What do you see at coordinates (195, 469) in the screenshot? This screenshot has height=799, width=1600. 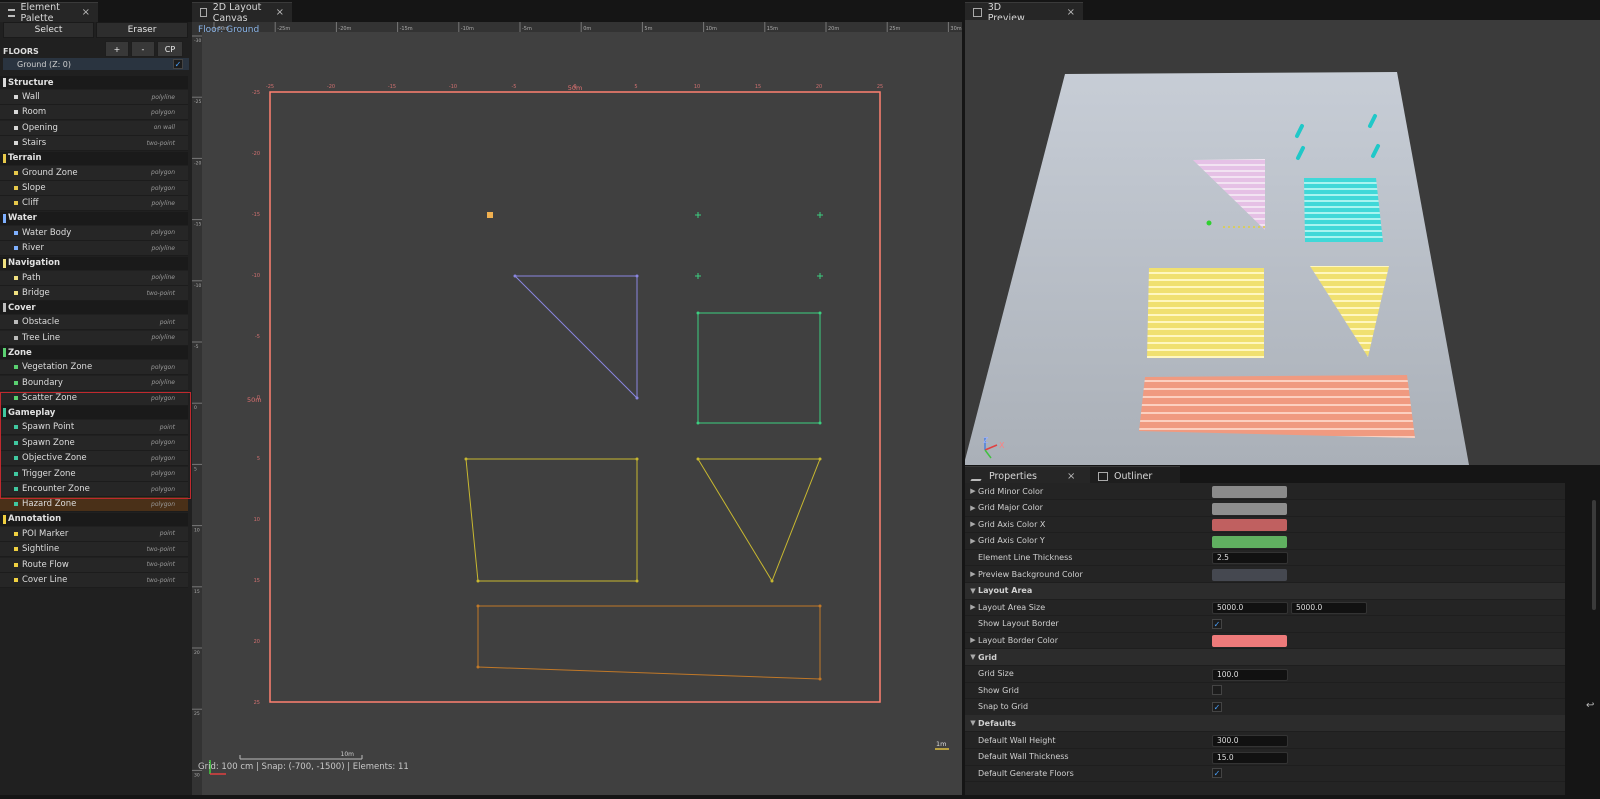 I see `ruler-label: 5` at bounding box center [195, 469].